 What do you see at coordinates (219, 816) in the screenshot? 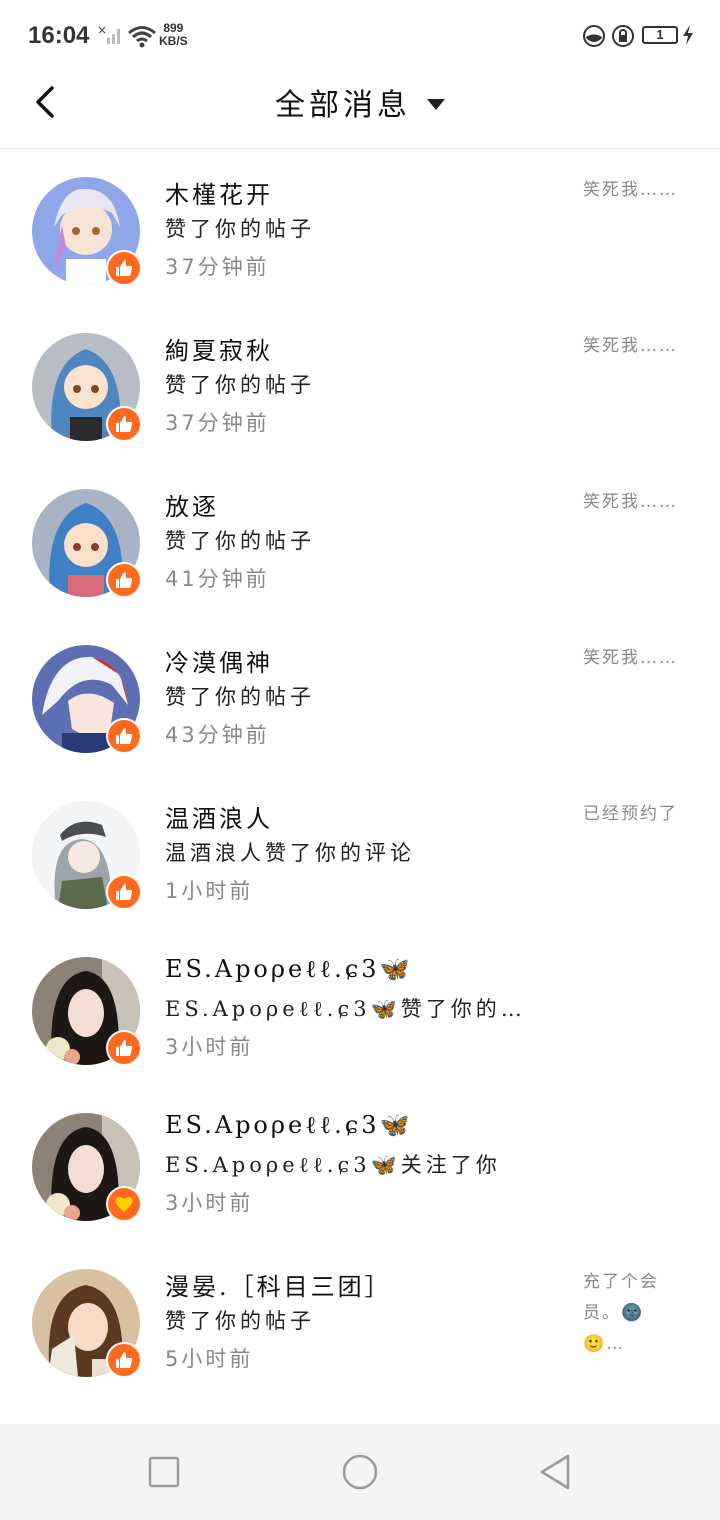
I see `sender-name: 温酒浪人` at bounding box center [219, 816].